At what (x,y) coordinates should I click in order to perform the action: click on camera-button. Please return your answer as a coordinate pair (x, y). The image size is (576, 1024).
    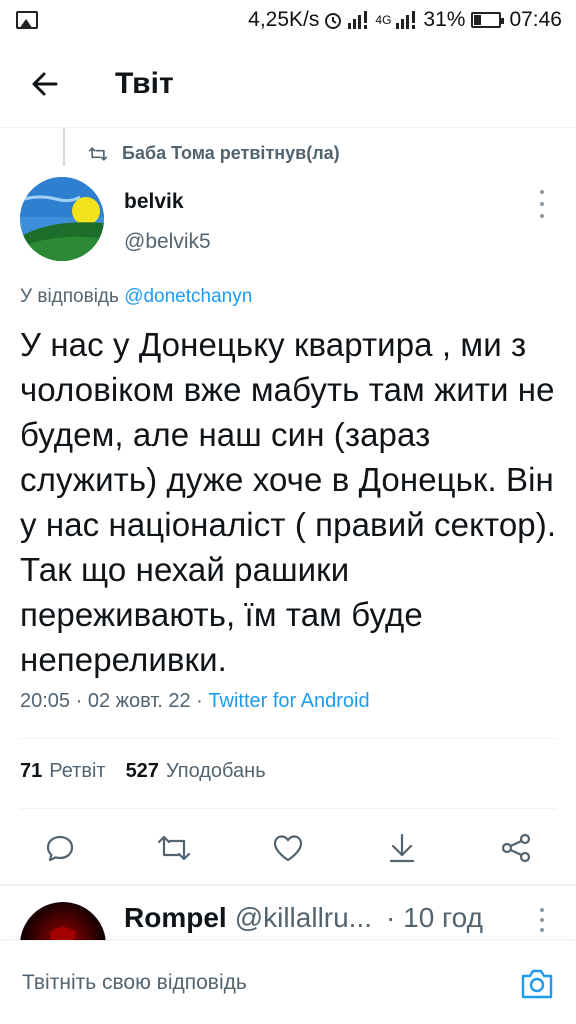
    Looking at the image, I should click on (537, 984).